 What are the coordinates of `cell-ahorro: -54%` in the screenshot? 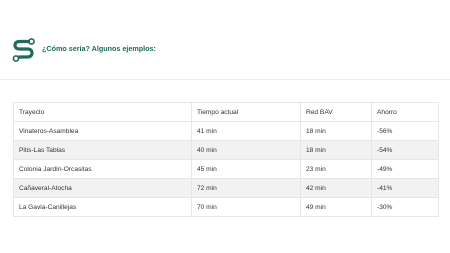 It's located at (405, 150).